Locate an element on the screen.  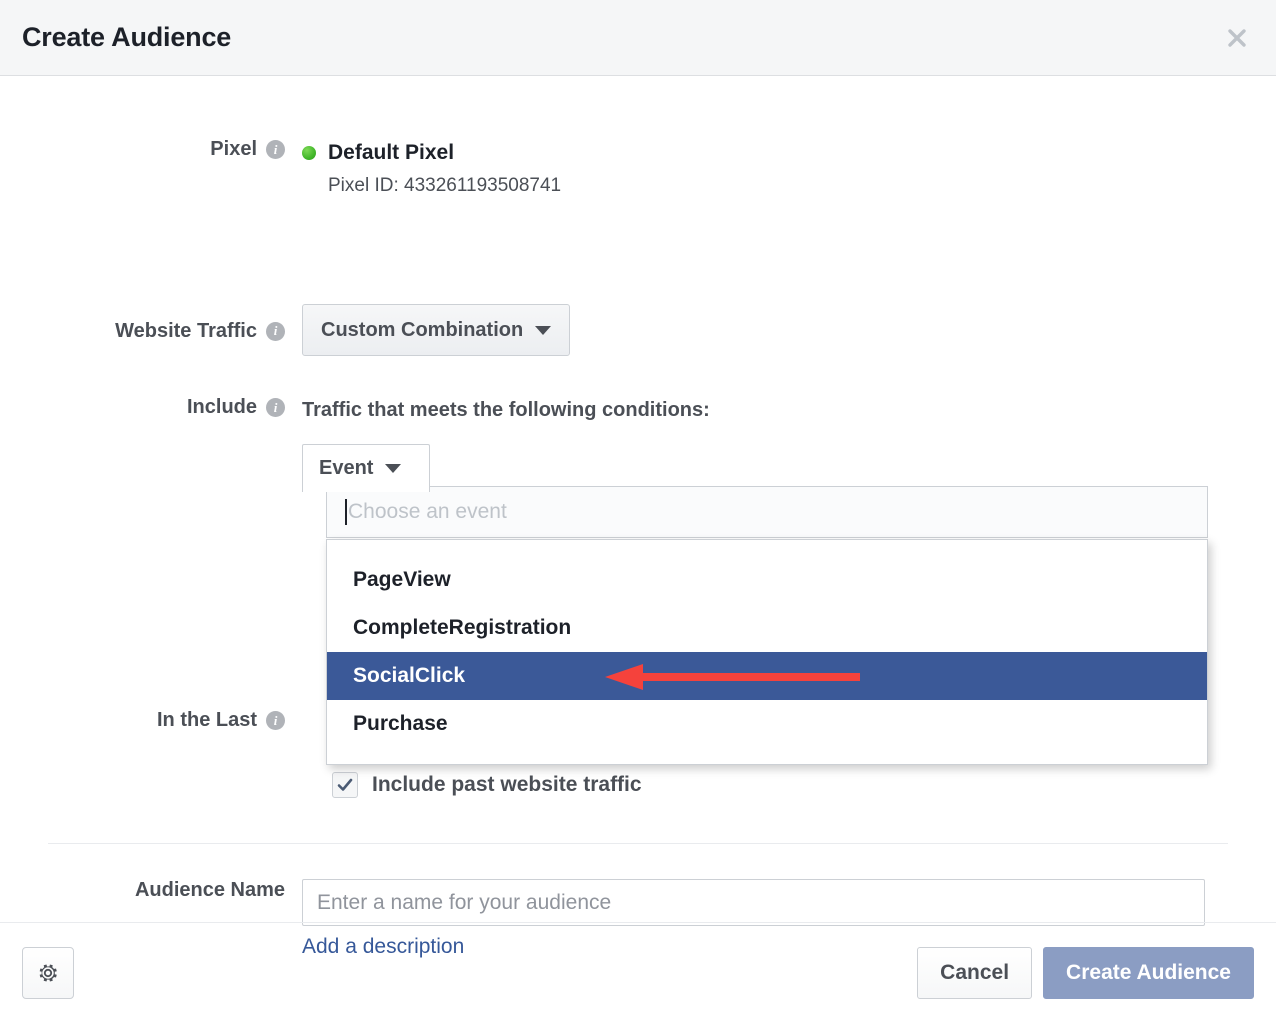
pixel-label-group: Pixel i is located at coordinates (142, 149).